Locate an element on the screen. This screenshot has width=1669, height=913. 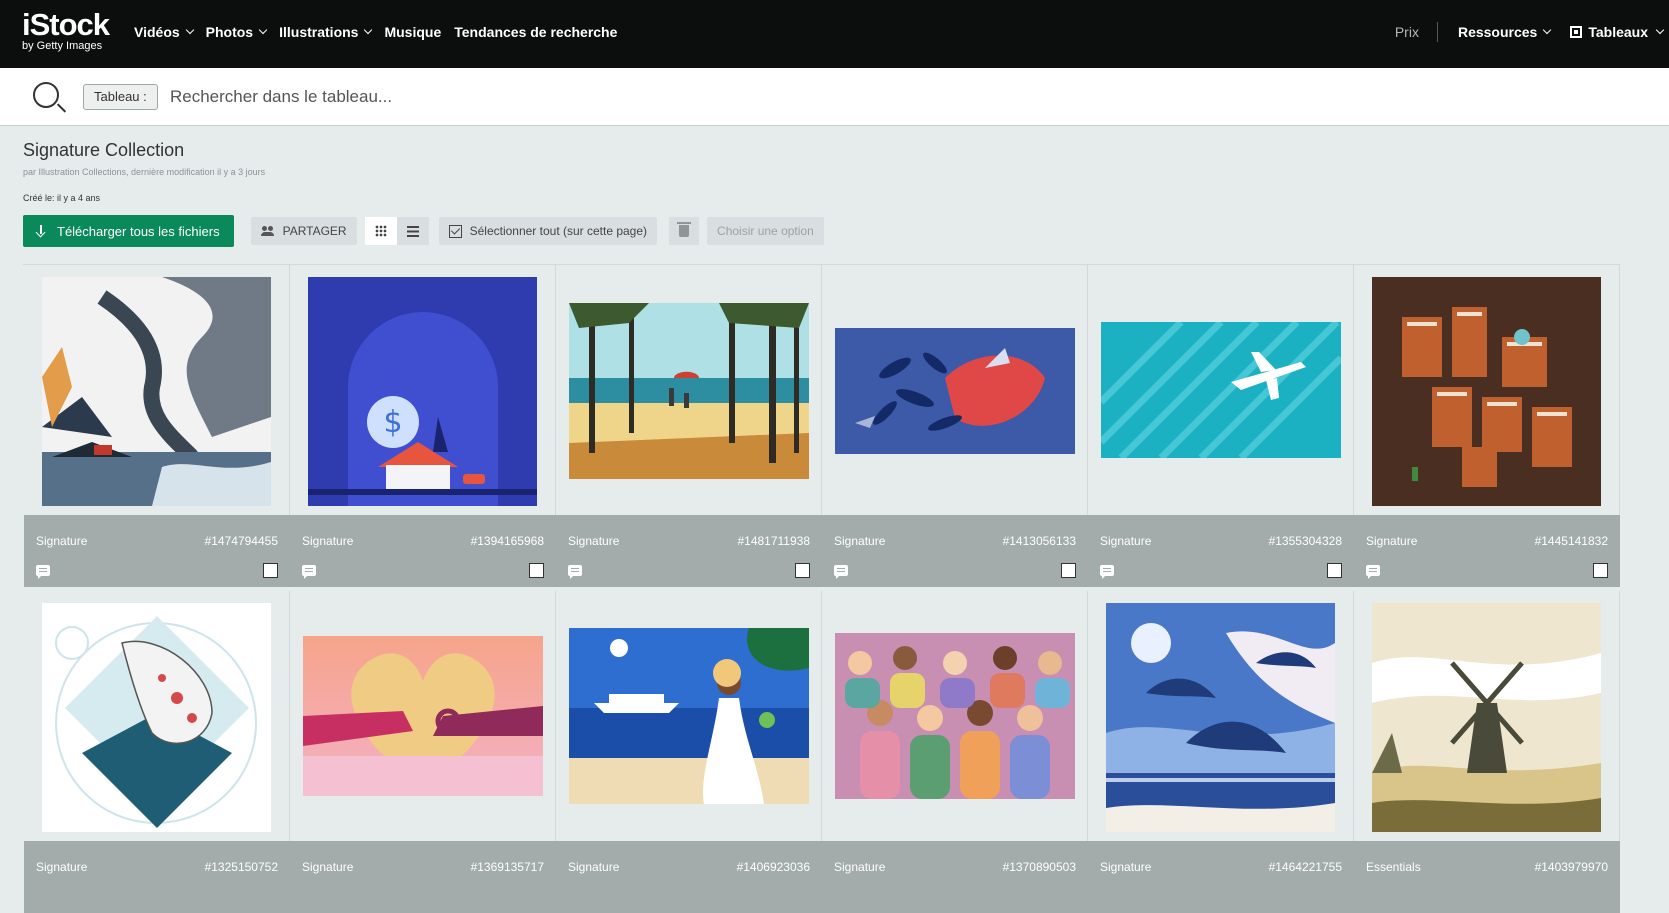
thumb-hands-heart is located at coordinates (423, 716).